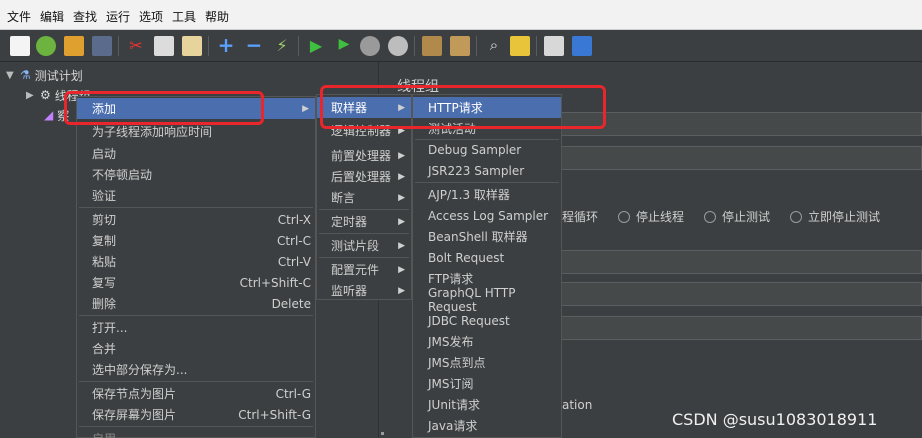 The image size is (922, 438). Describe the element at coordinates (487, 383) in the screenshot. I see `sampler-jms-subscriber: JMS订阅` at that location.